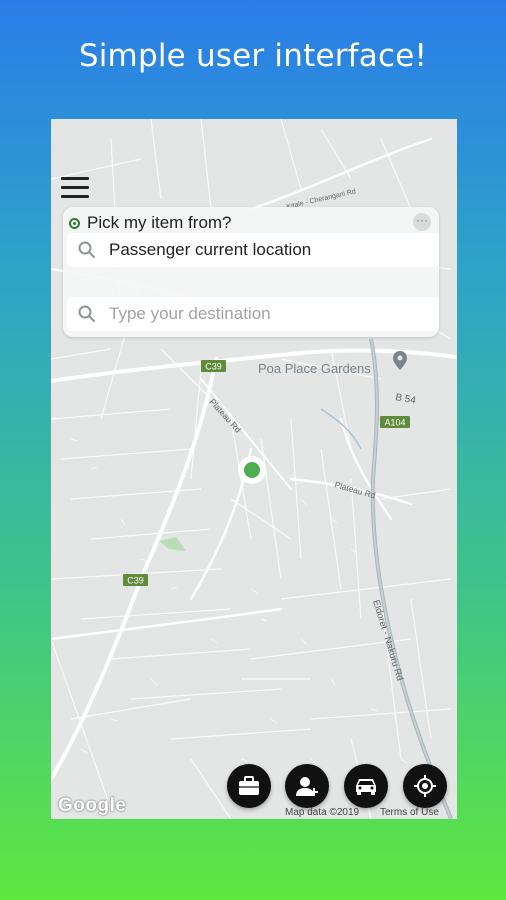 This screenshot has width=506, height=900. I want to click on briefcase-button, so click(249, 786).